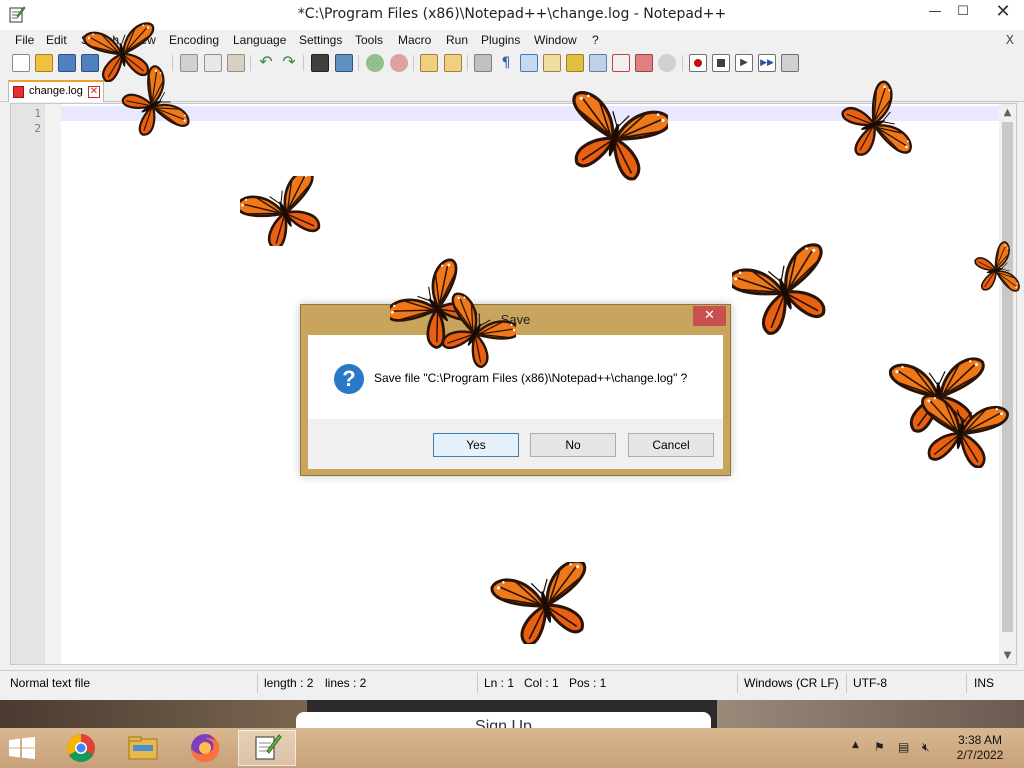 This screenshot has width=1024, height=768. Describe the element at coordinates (500, 40) in the screenshot. I see `menu-plugins: Plugins` at that location.